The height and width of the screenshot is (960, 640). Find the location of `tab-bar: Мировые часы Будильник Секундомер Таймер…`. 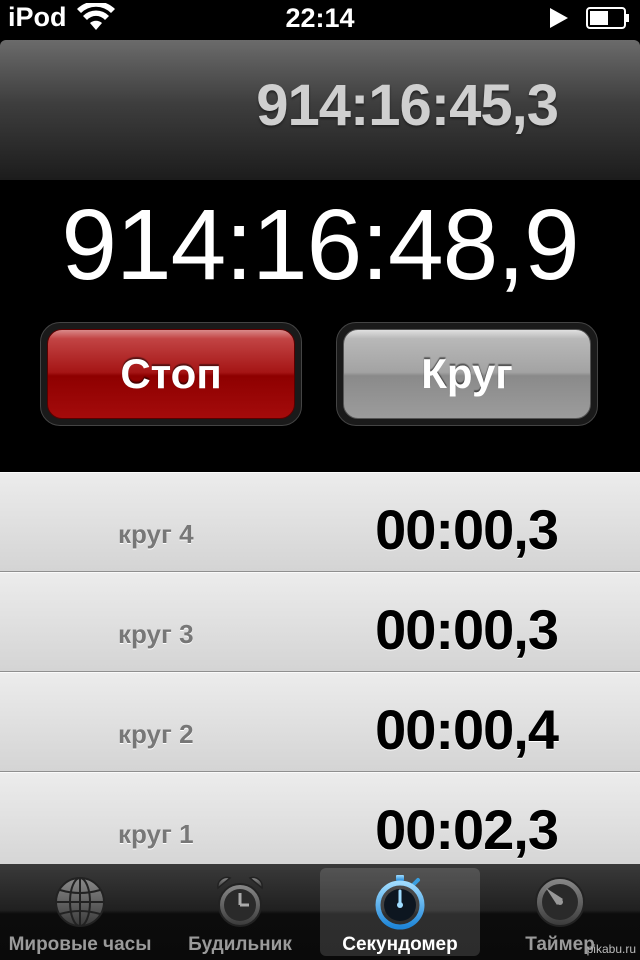

tab-bar: Мировые часы Будильник Секундомер Таймер… is located at coordinates (320, 912).